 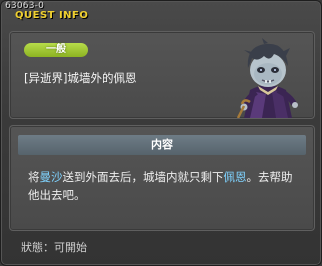 What do you see at coordinates (56, 50) in the screenshot?
I see `quest-category-badge: 一般` at bounding box center [56, 50].